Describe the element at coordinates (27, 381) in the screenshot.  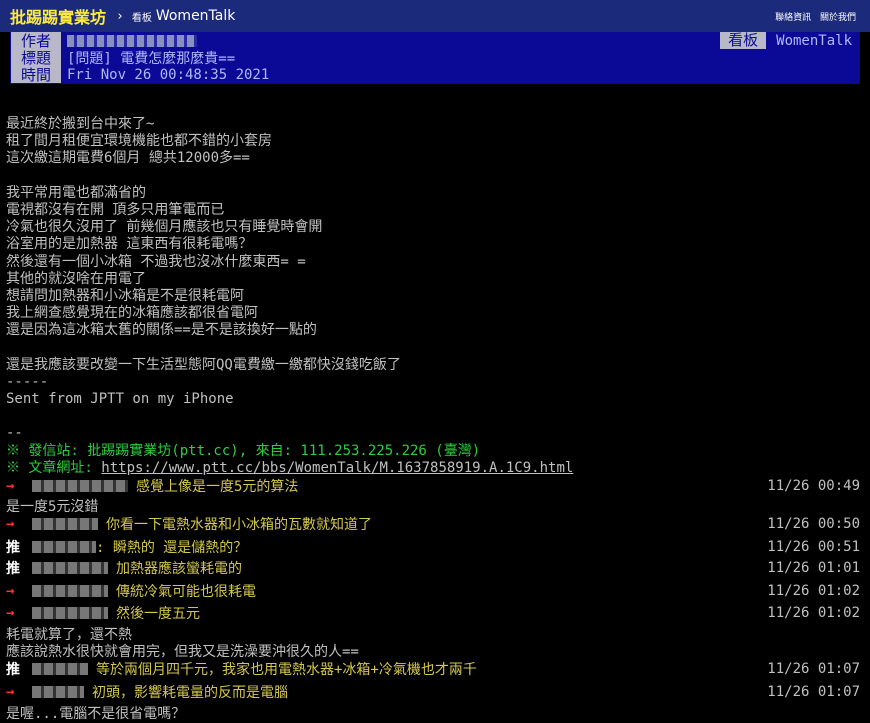
I see `body-line: -----` at that location.